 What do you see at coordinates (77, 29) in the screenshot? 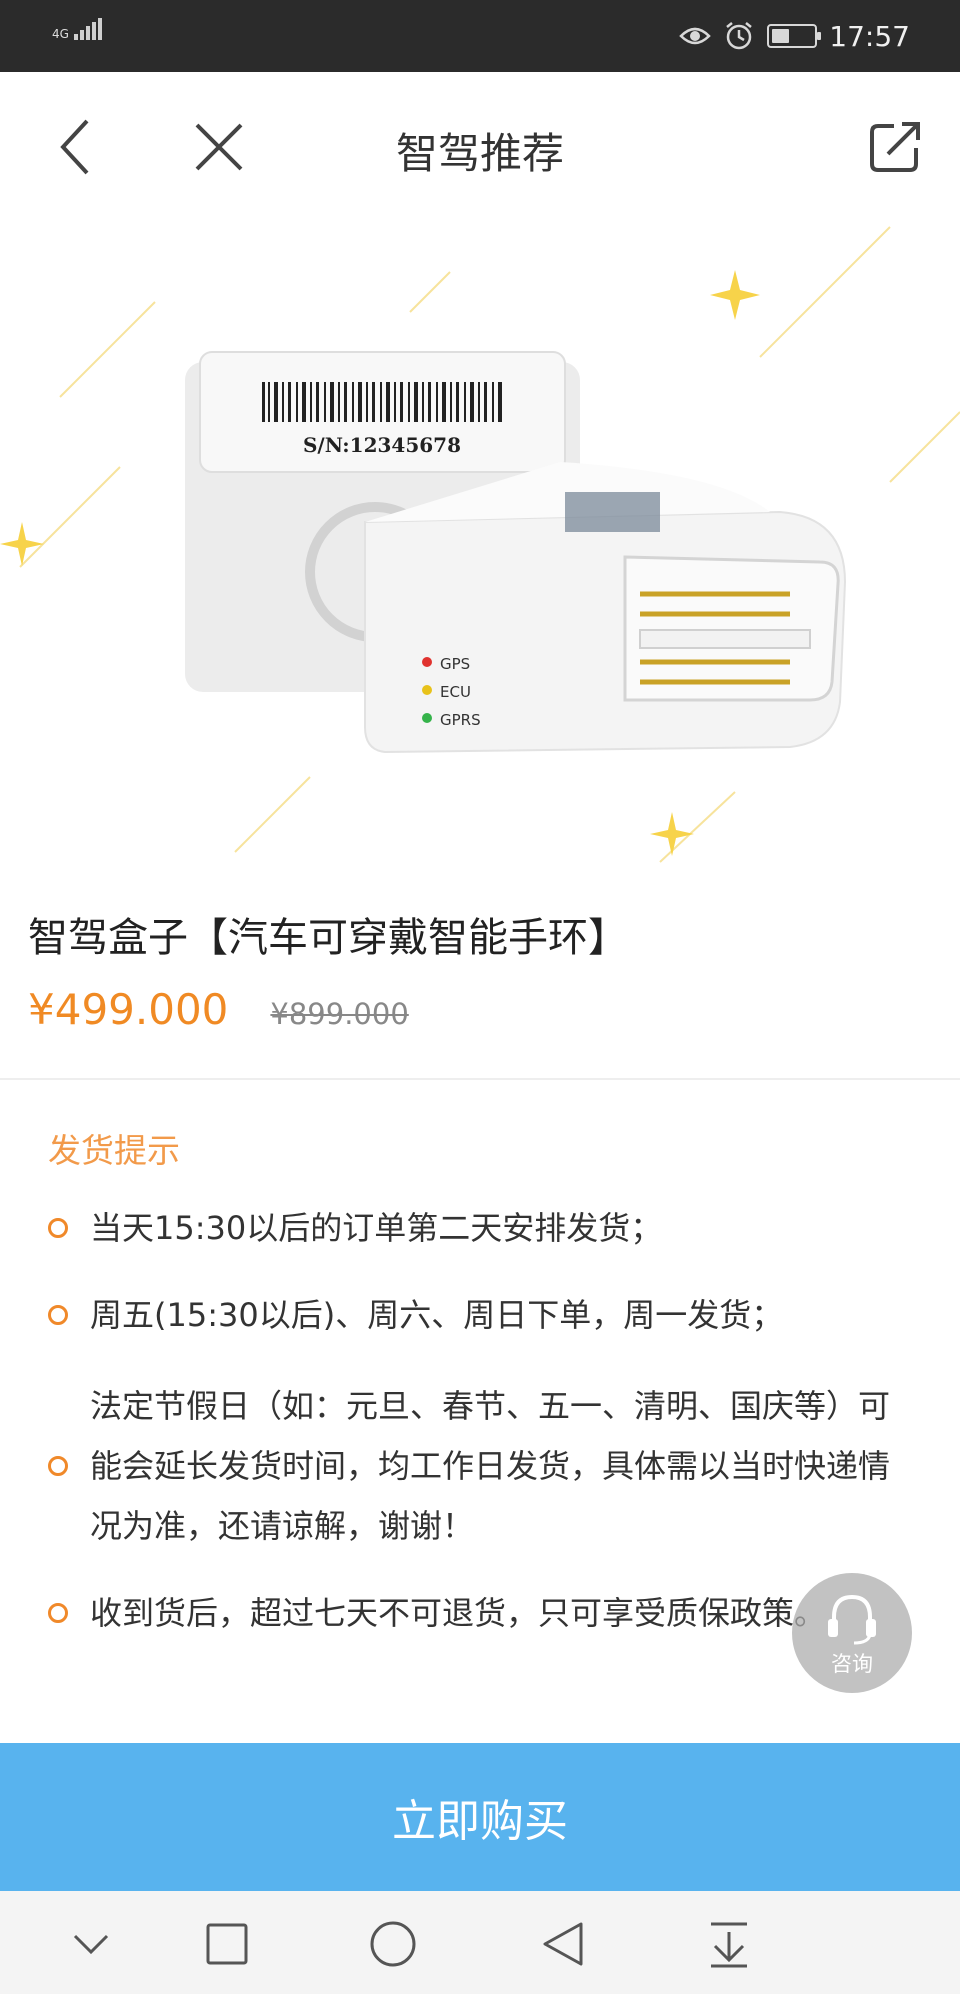
I see `signal-indicator: 4G` at bounding box center [77, 29].